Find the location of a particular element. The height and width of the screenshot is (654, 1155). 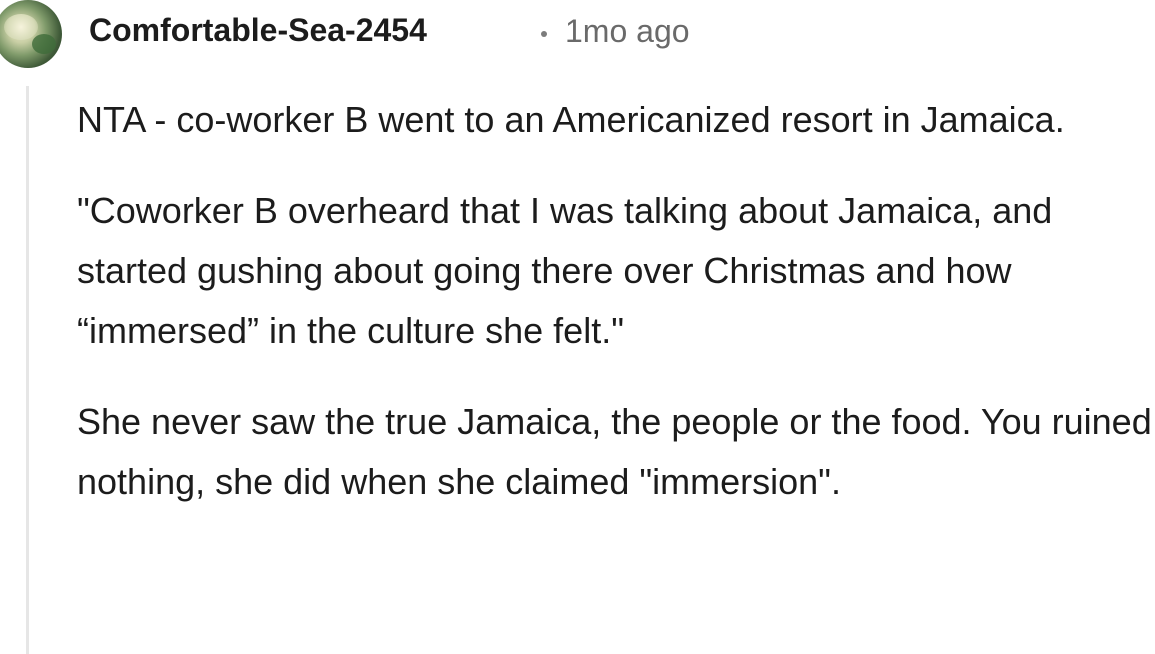

avatar-image-highlight is located at coordinates (21, 27).